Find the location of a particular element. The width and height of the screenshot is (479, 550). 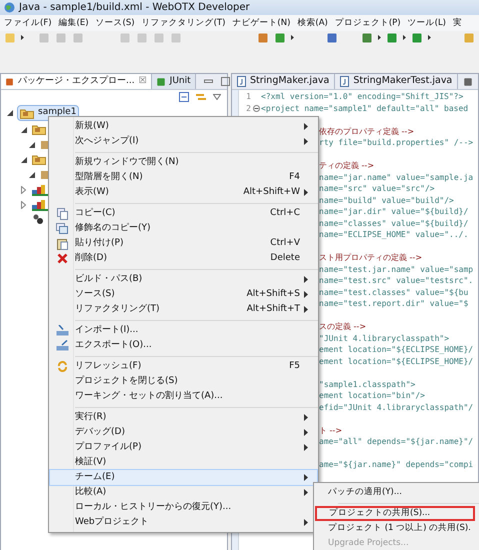

collapse-all-icon is located at coordinates (184, 97).